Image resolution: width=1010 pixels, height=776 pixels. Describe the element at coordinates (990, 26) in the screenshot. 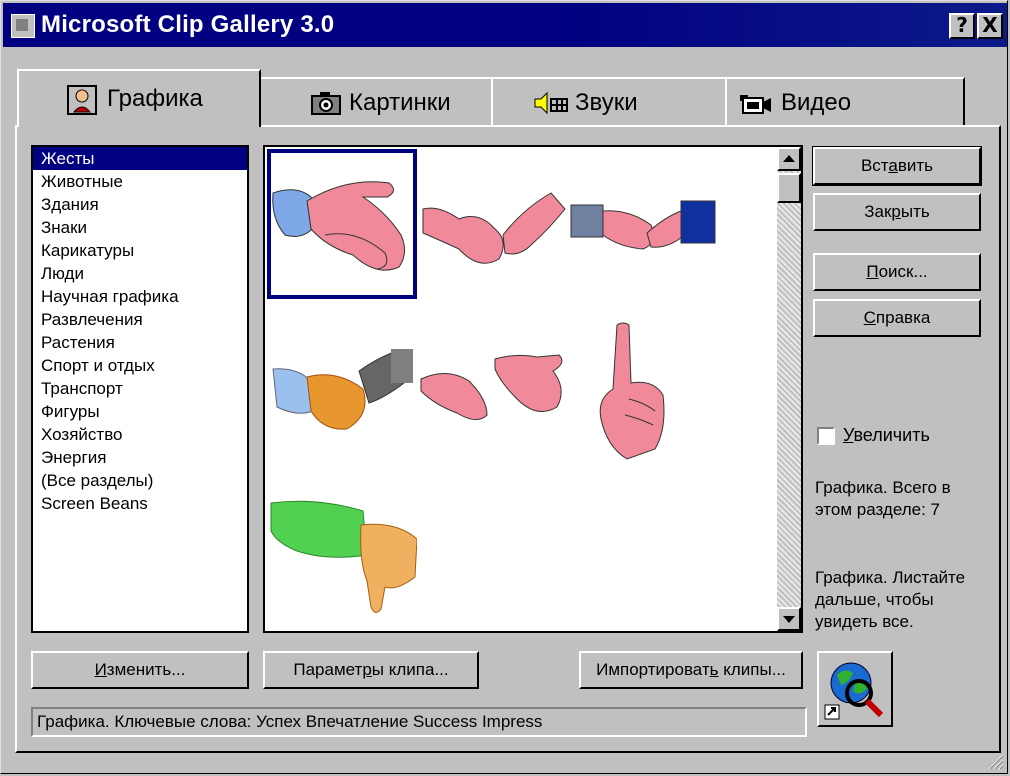

I see `close-title-button: X` at that location.